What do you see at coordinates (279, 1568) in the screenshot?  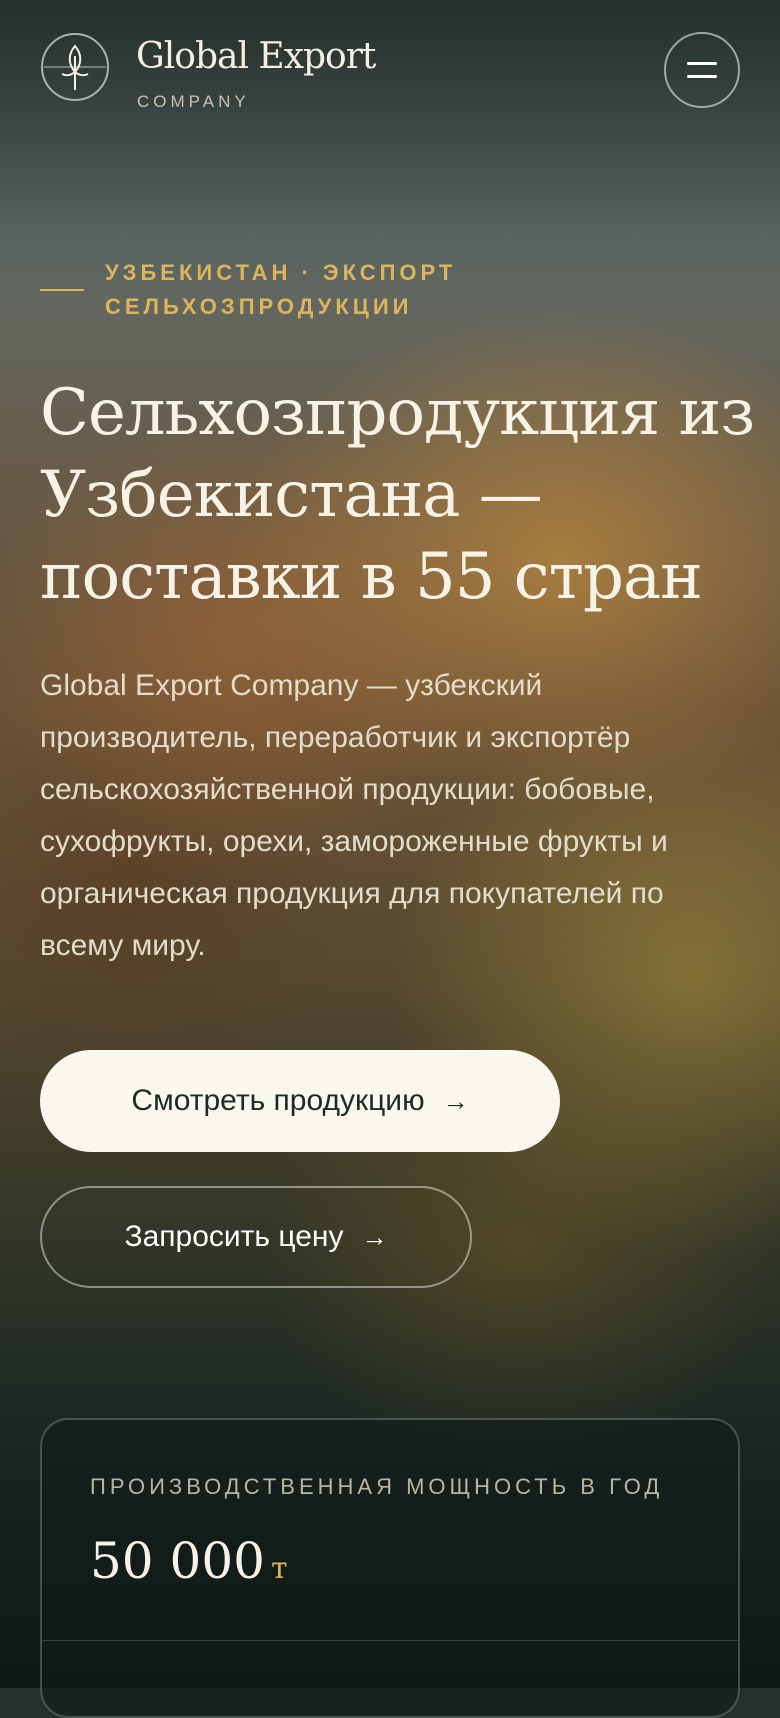 I see `capacity-unit: т` at bounding box center [279, 1568].